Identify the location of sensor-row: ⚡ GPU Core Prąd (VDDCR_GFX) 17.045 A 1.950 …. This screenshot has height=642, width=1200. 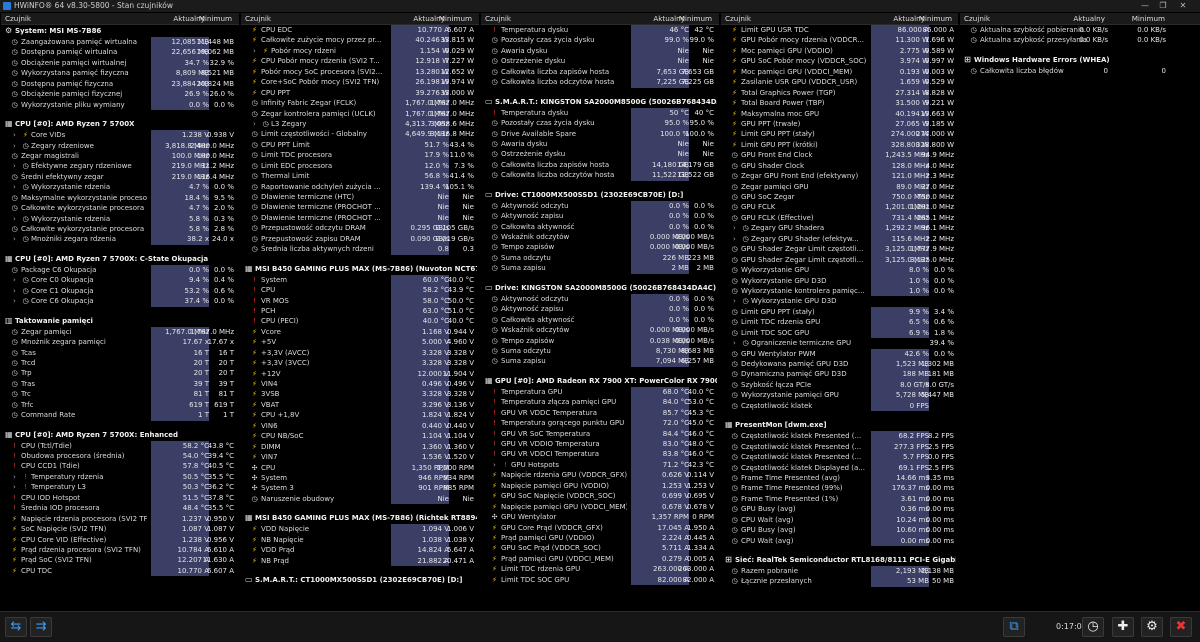
(600, 527).